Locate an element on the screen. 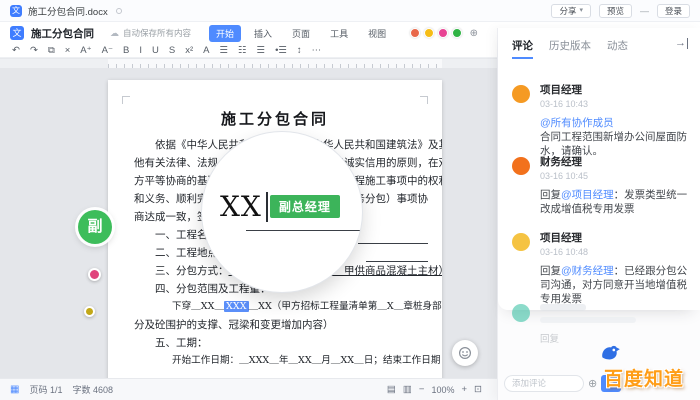 The image size is (700, 400). autosave-indicator: ☁ 自动保存所有内容 is located at coordinates (150, 33).